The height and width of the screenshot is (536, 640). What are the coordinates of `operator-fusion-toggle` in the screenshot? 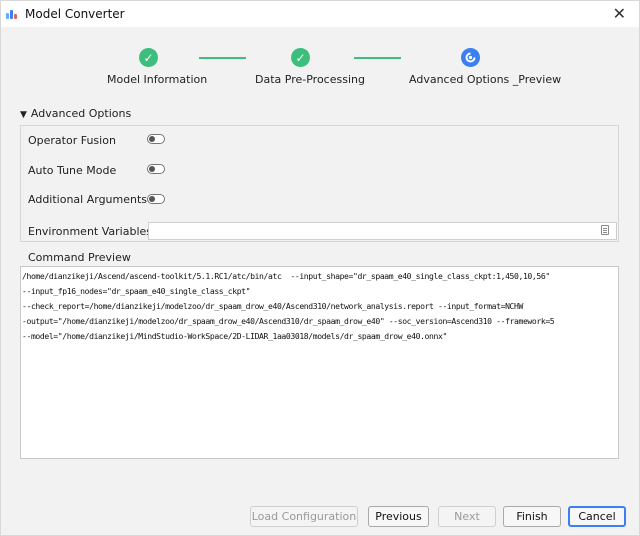 It's located at (156, 139).